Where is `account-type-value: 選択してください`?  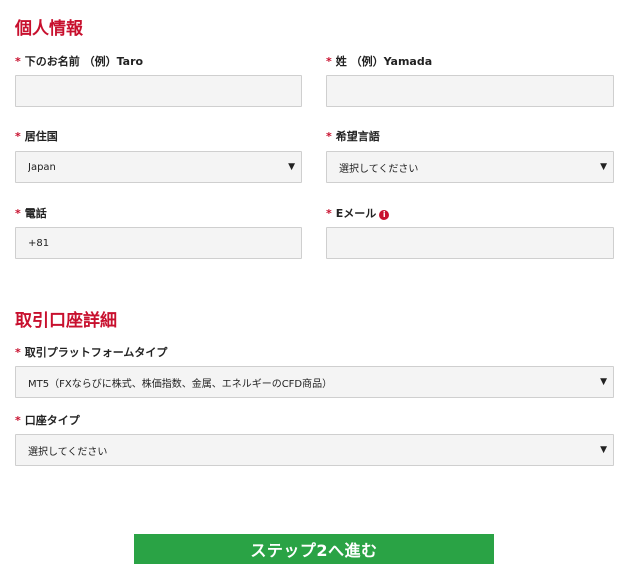
account-type-value: 選択してください is located at coordinates (68, 452).